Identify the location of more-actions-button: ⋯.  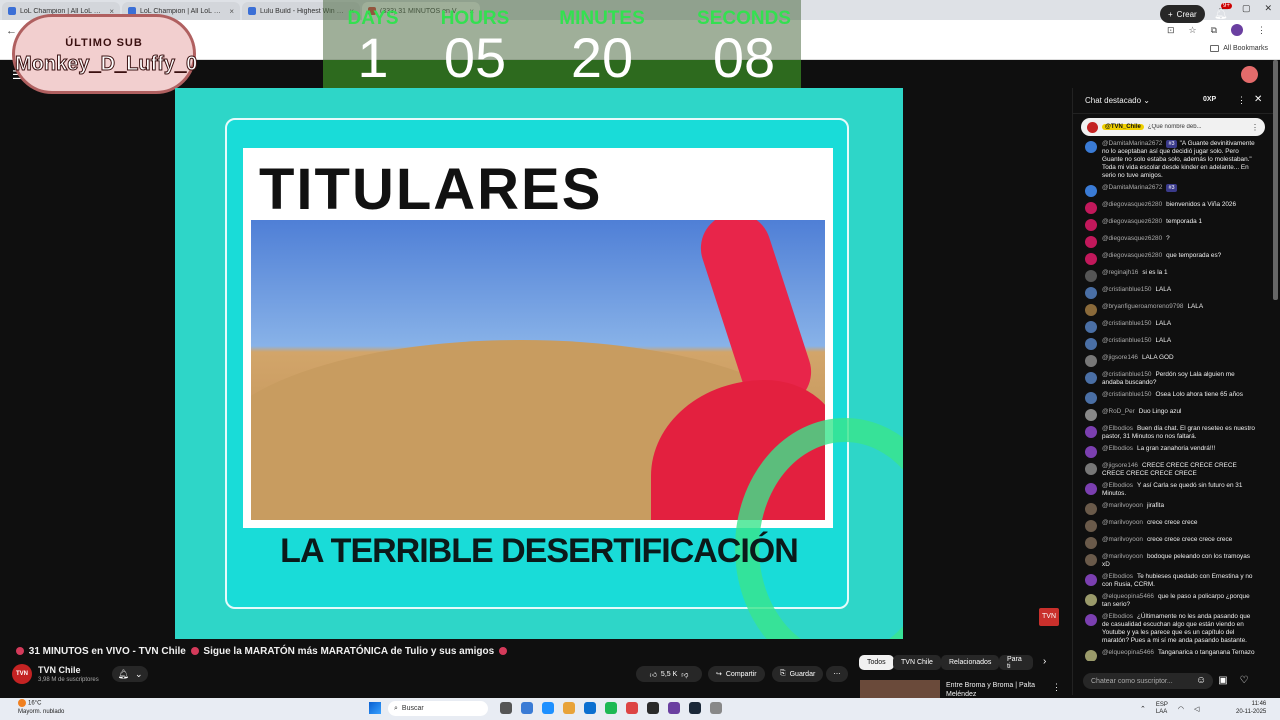
(837, 674).